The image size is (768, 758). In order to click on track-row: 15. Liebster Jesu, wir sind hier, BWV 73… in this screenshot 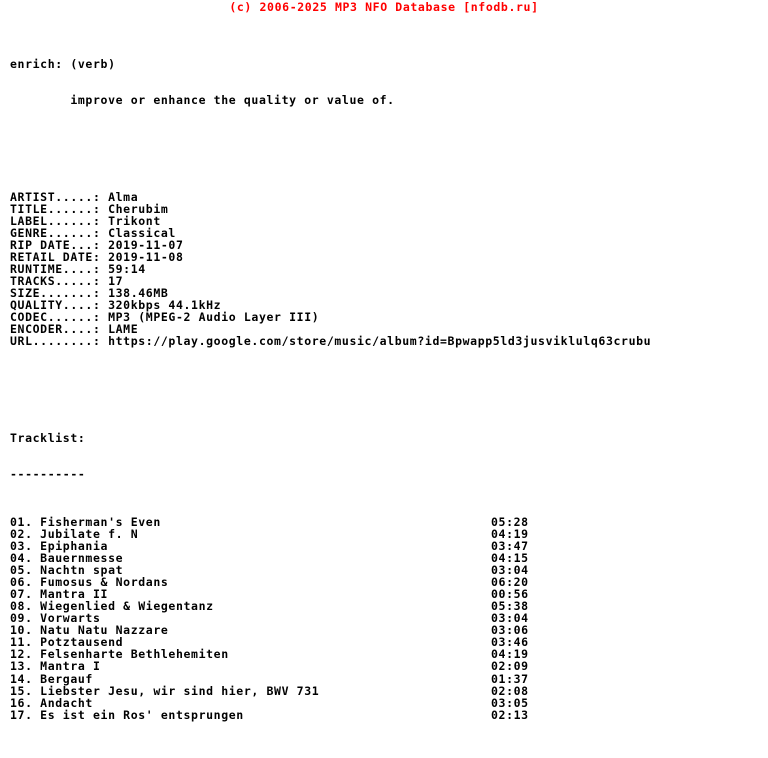, I will do `click(330, 691)`.